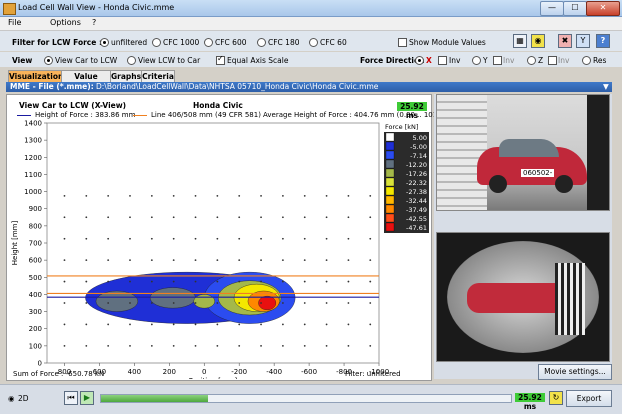 The width and height of the screenshot is (622, 414). I want to click on force-y-inv-checkbox, so click(497, 60).